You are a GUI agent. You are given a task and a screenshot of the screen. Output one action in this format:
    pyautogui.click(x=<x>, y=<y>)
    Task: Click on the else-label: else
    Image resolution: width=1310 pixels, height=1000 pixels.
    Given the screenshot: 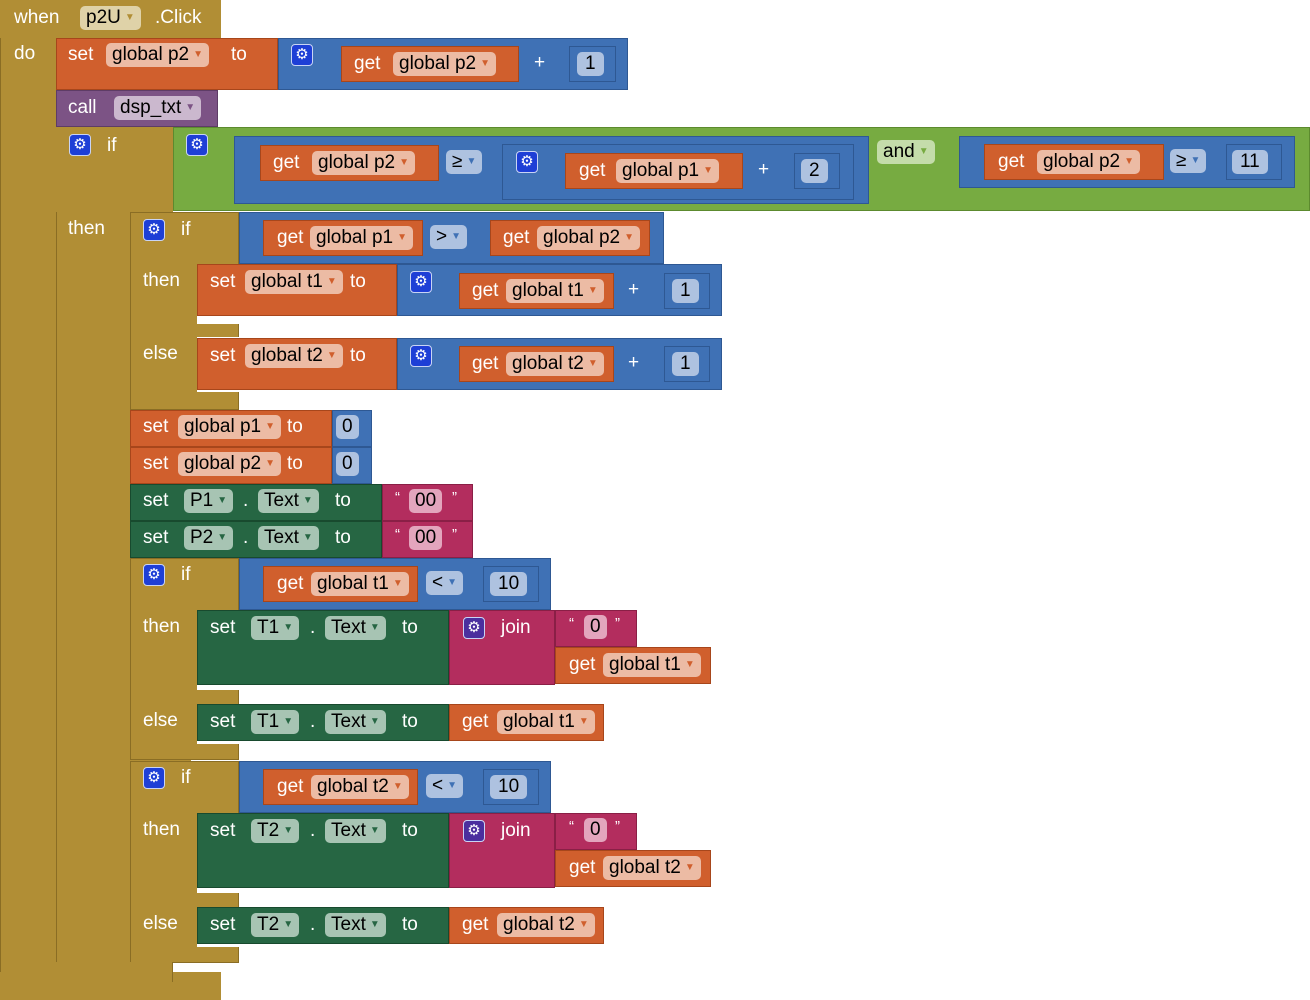 What is the action you would take?
    pyautogui.click(x=160, y=353)
    